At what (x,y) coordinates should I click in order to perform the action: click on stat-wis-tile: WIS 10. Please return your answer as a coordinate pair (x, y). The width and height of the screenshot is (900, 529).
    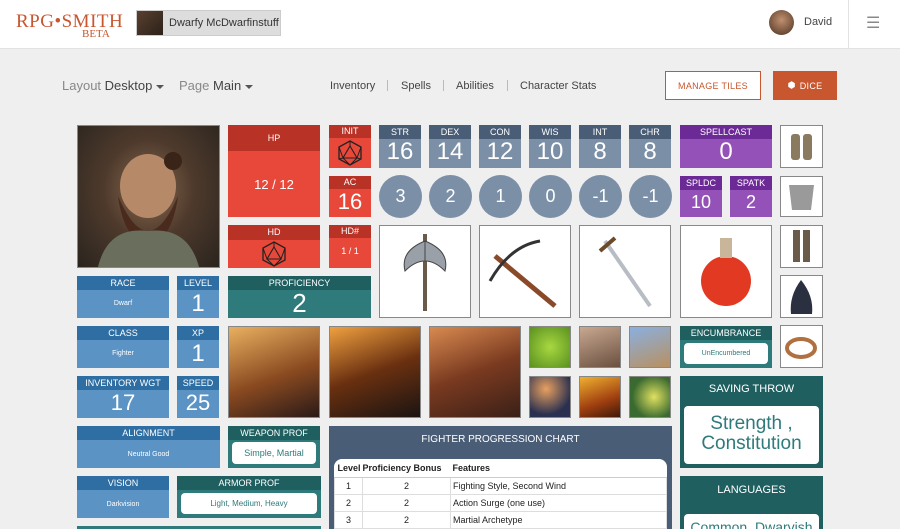
    Looking at the image, I should click on (550, 146).